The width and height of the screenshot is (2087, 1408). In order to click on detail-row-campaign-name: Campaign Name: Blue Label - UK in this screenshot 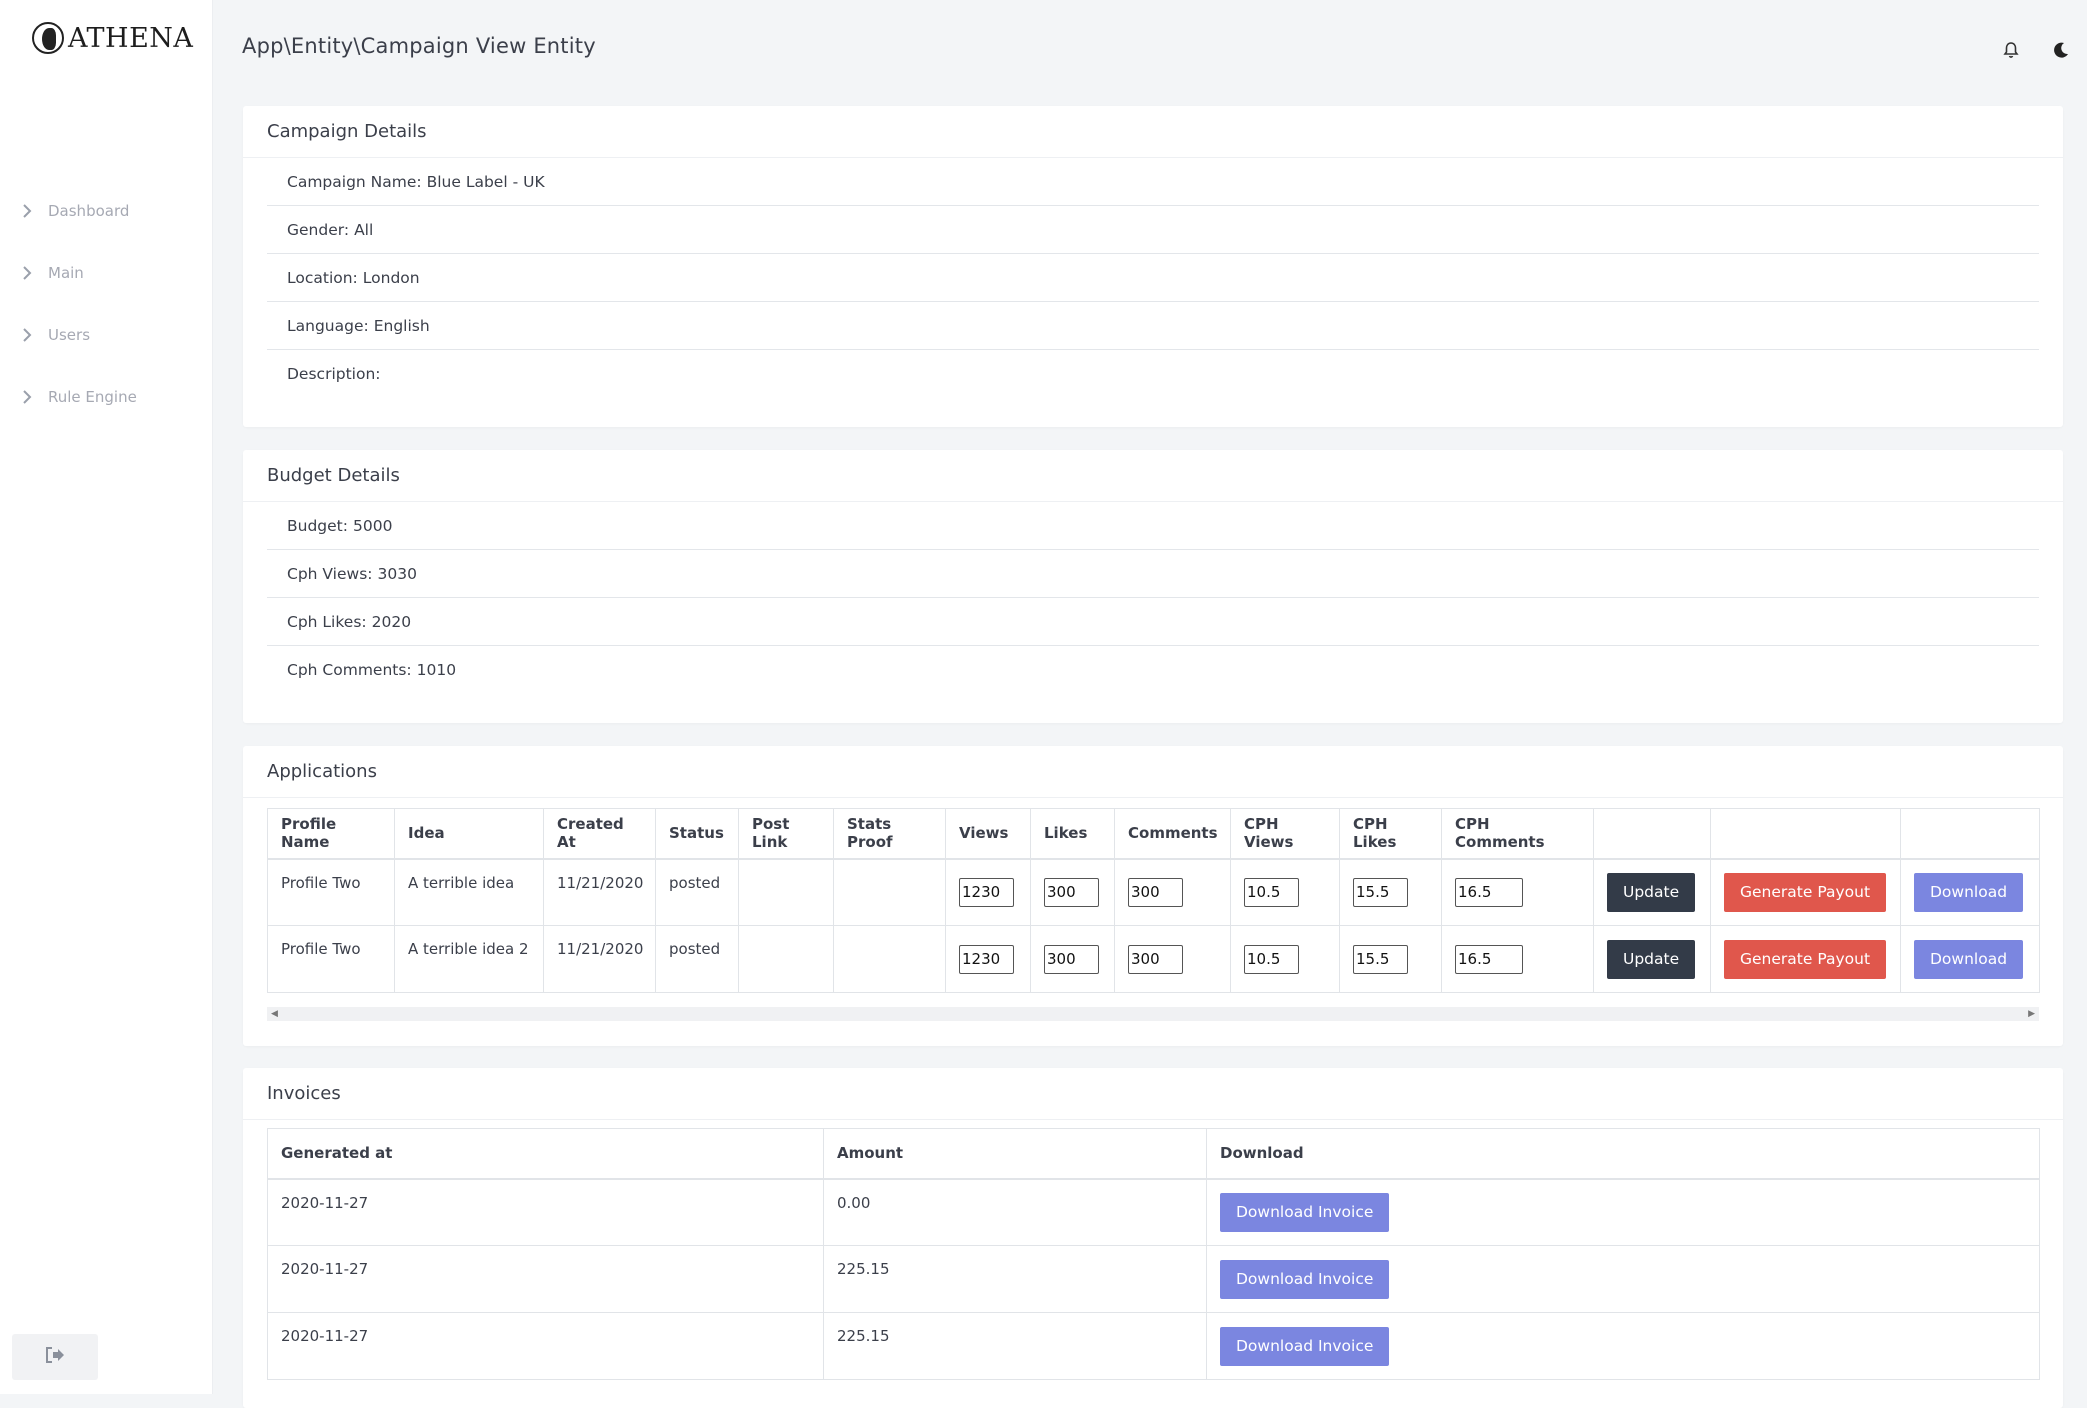, I will do `click(1153, 182)`.